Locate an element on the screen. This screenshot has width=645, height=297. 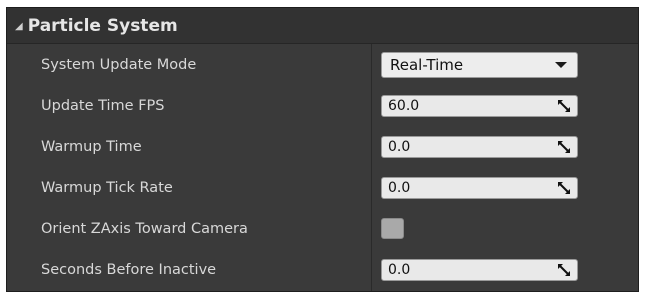
property-label: Seconds Before Inactive is located at coordinates (129, 269).